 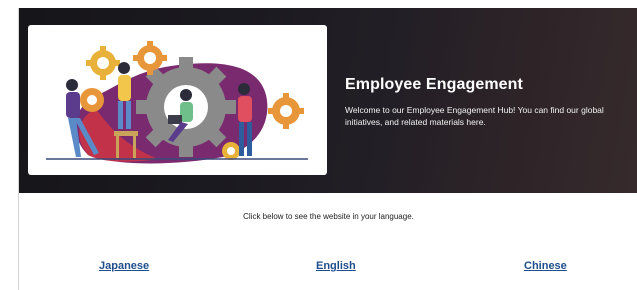 I want to click on hero-title: Employee Engagement, so click(x=434, y=84).